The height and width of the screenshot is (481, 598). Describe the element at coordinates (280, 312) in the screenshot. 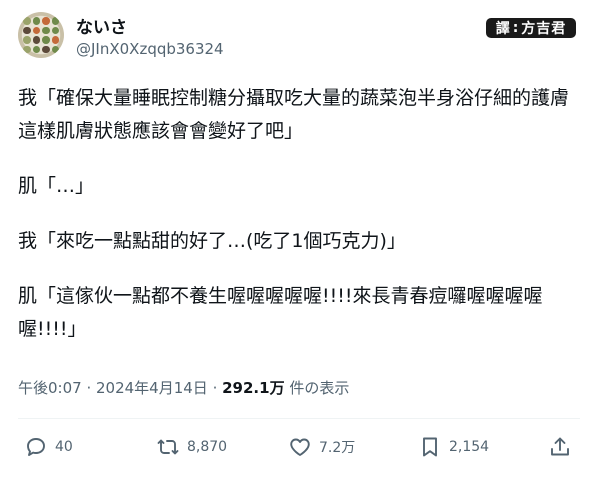

I see `tweet-paragraph: 肌「這傢伙一點都不養生喔喔喔喔喔!!!!來長青春痘囉喔喔喔喔喔!!!!」` at that location.